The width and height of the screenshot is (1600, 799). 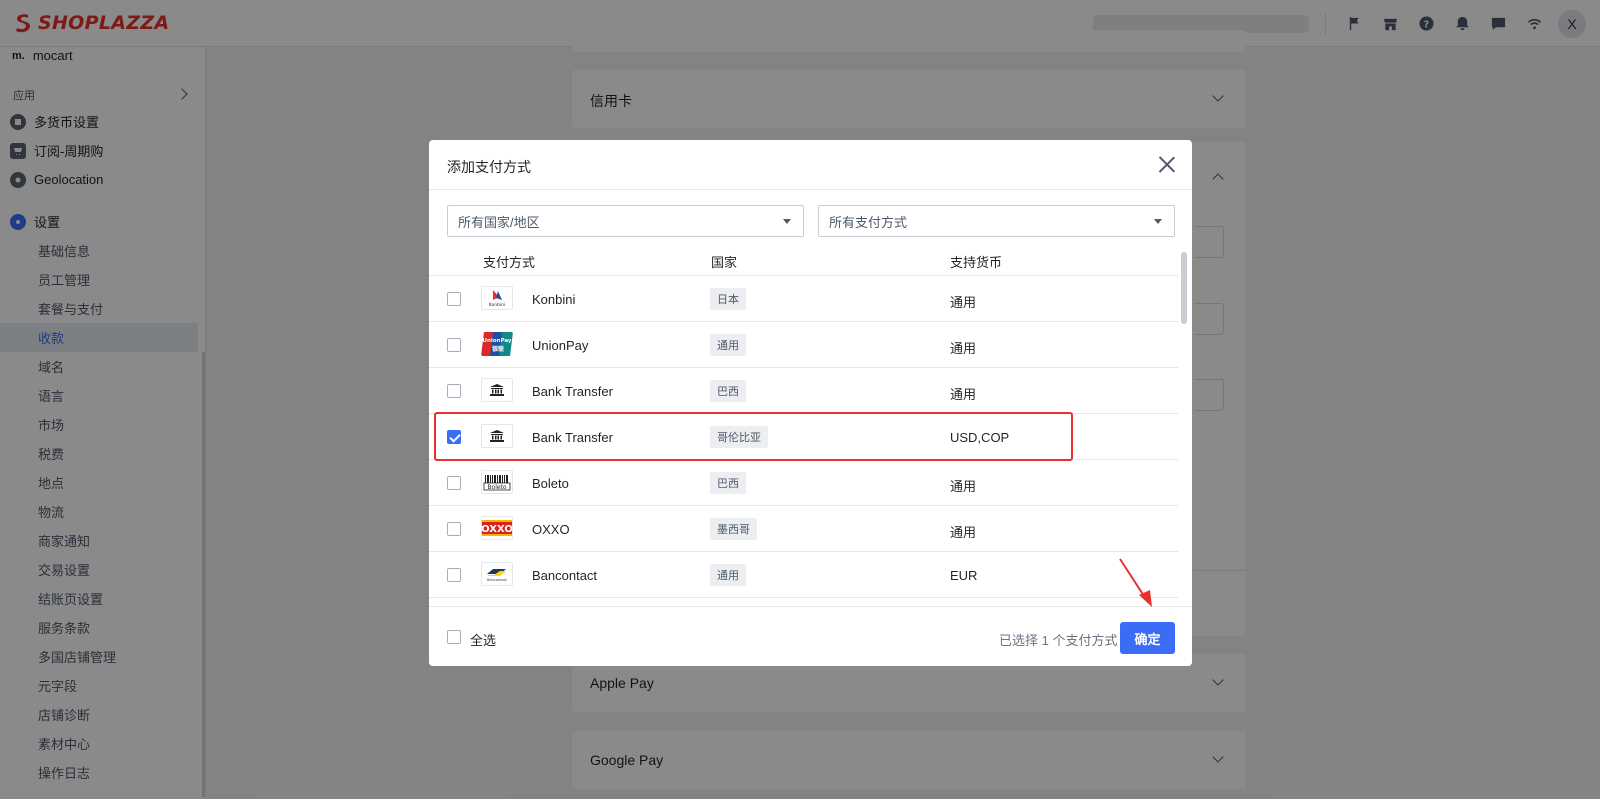 I want to click on modal-scrollbar-thumb, so click(x=1184, y=288).